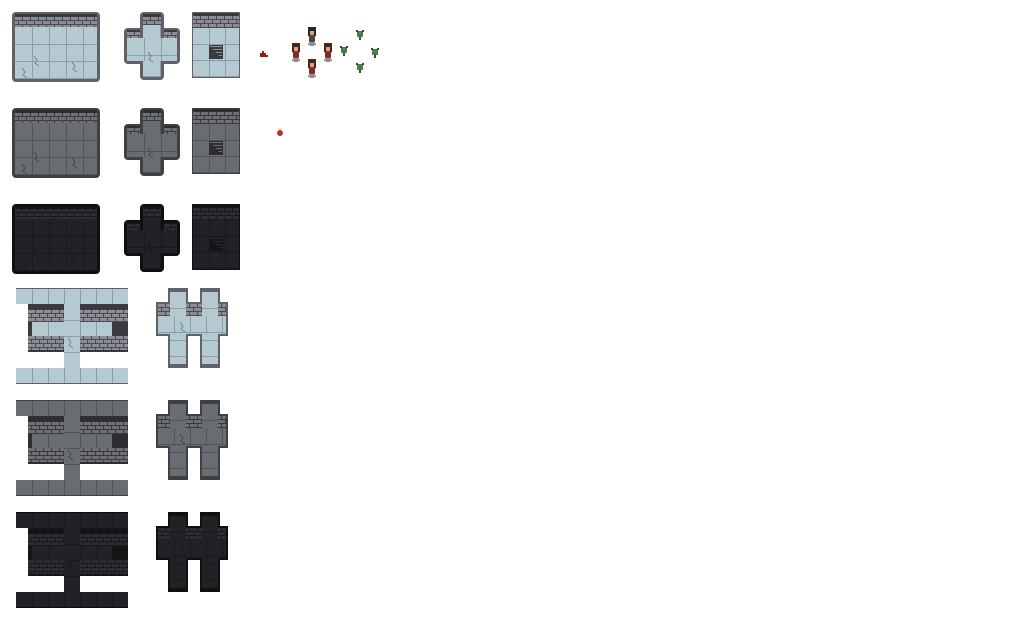 The image size is (1024, 640). I want to click on room-tile-mid, so click(56, 143).